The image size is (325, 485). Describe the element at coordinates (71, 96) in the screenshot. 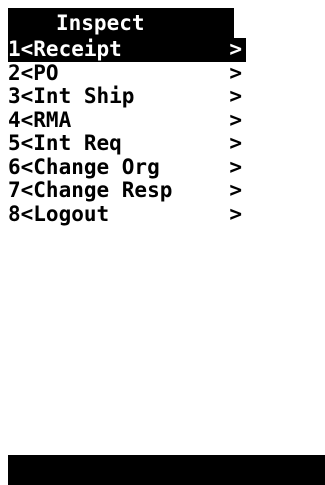

I see `menu-item-label: 3<Int Ship` at that location.